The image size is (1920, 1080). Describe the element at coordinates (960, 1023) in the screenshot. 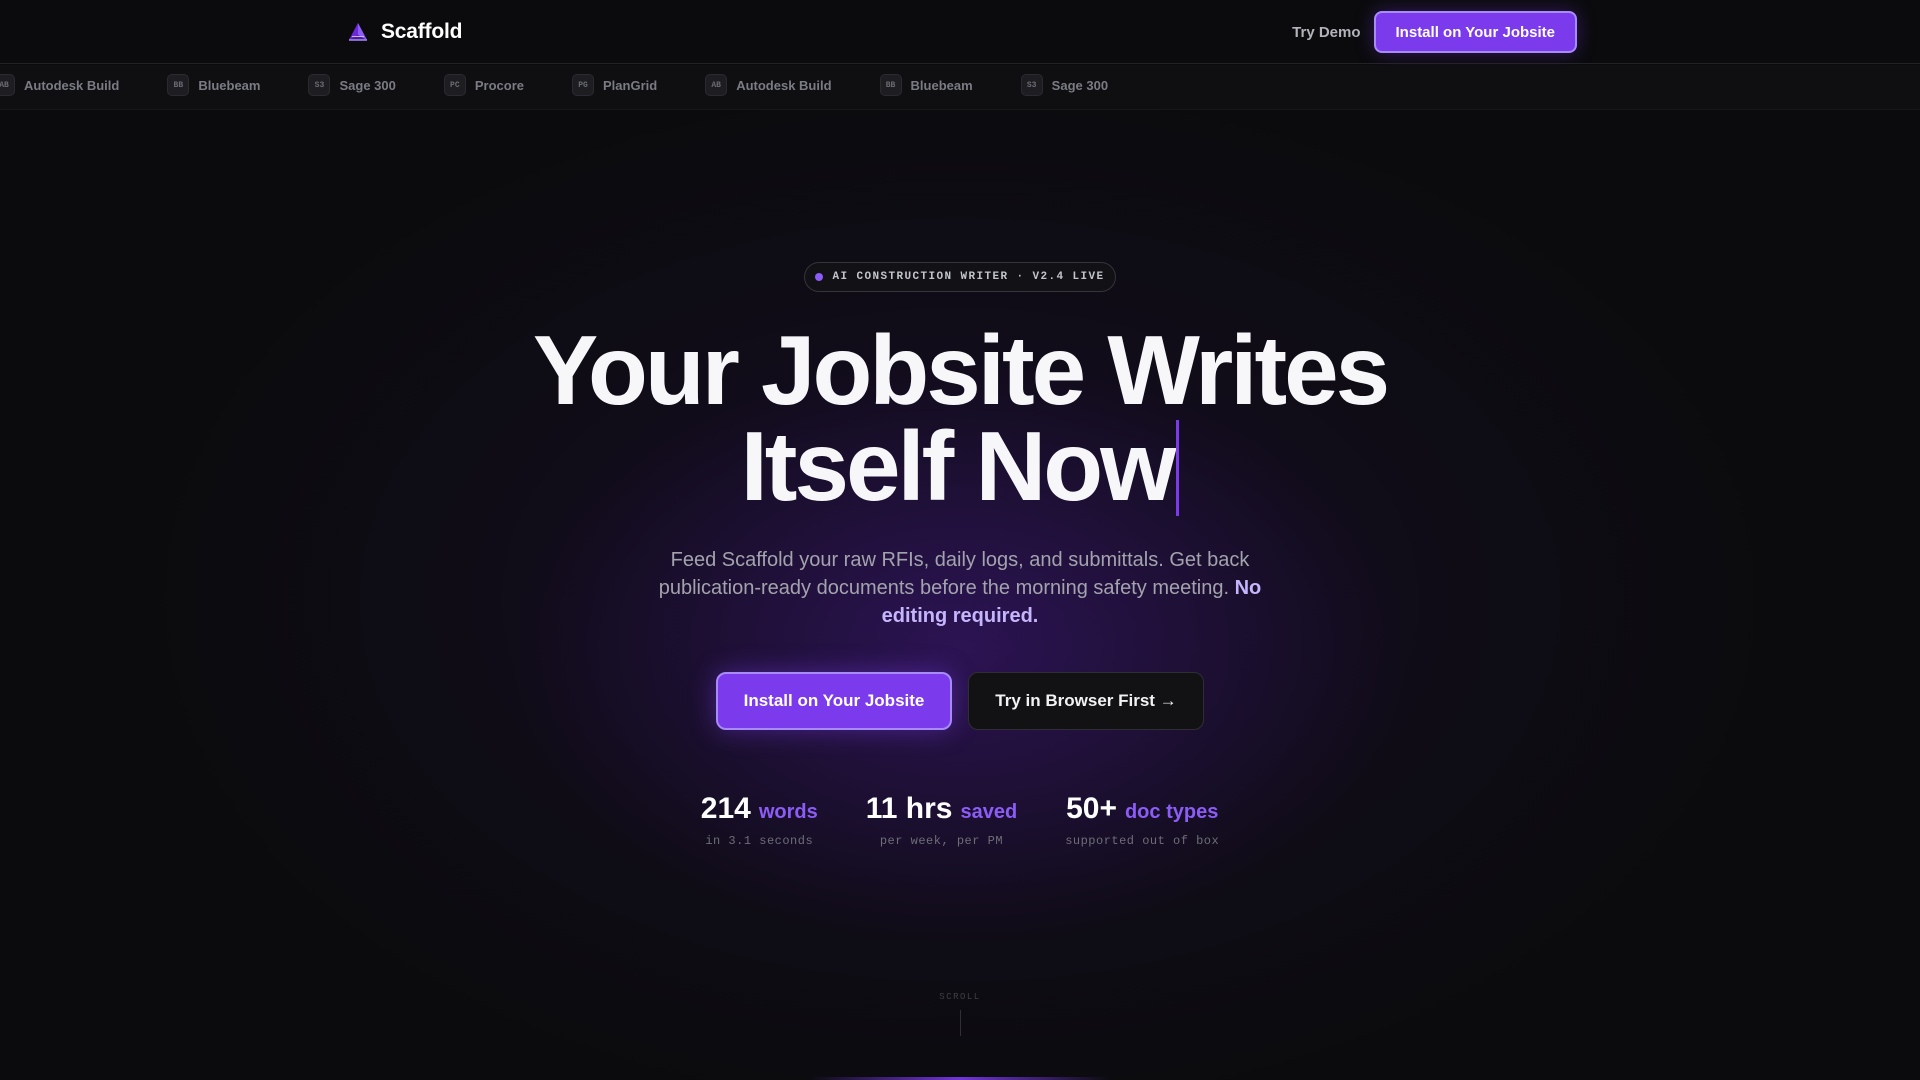

I see `scroll-line` at that location.